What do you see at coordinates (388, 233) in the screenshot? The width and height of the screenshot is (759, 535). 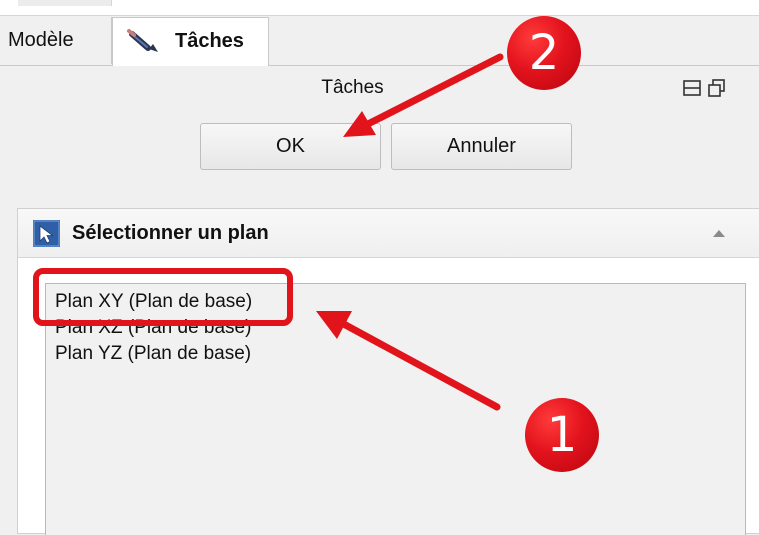 I see `section-header: Sélectionner un plan` at bounding box center [388, 233].